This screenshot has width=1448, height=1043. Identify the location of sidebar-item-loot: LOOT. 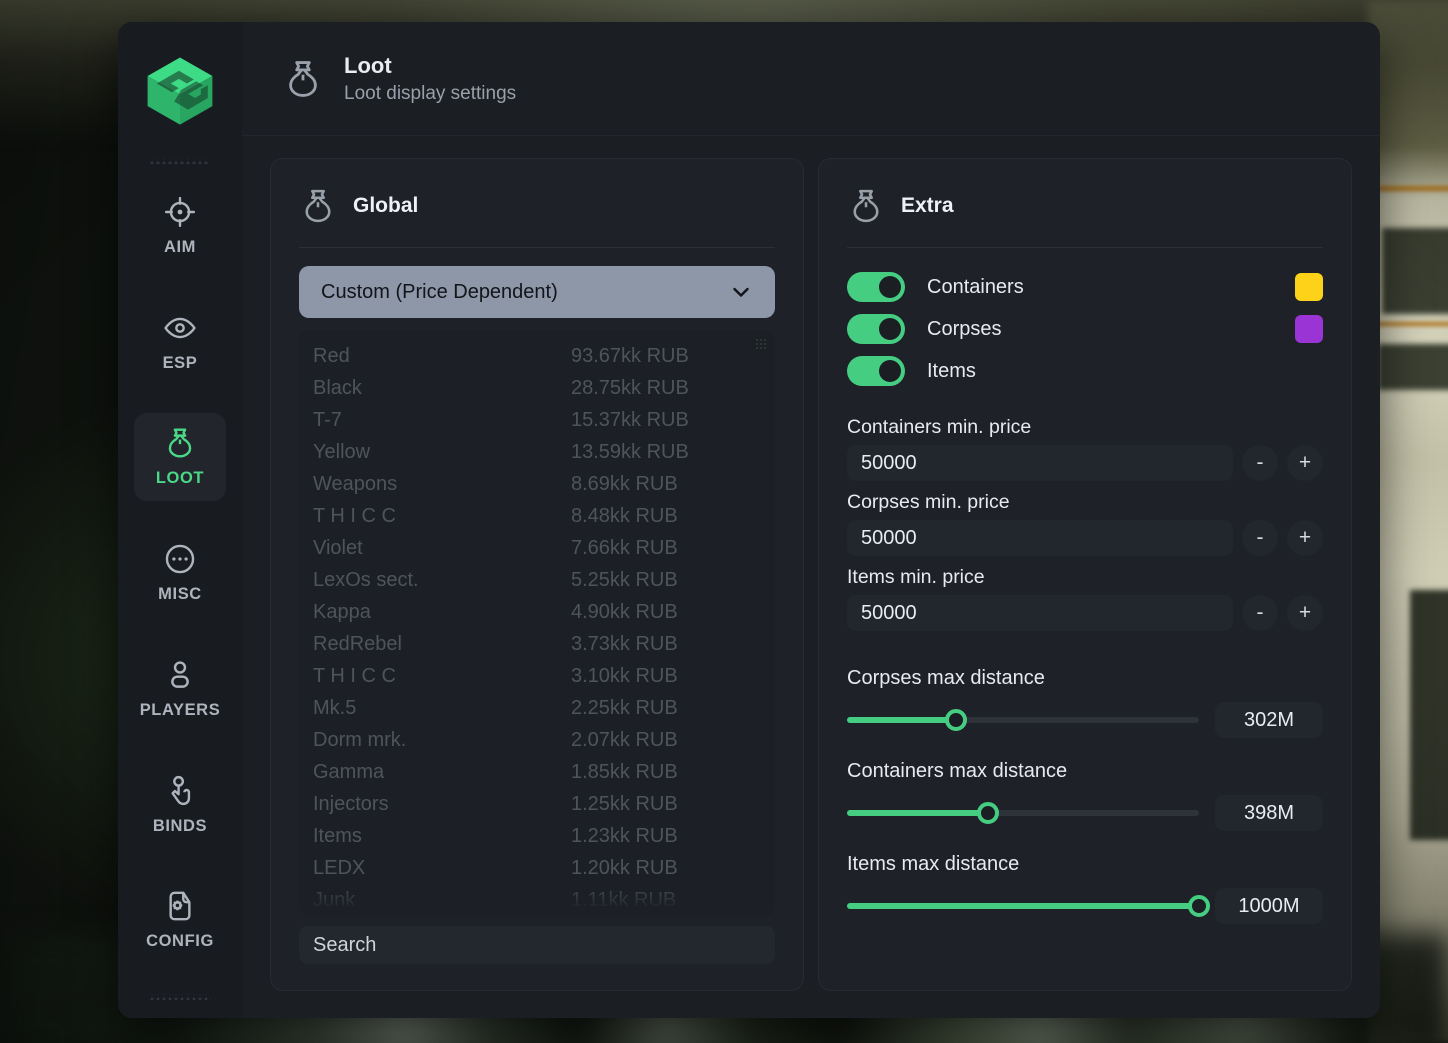
(180, 457).